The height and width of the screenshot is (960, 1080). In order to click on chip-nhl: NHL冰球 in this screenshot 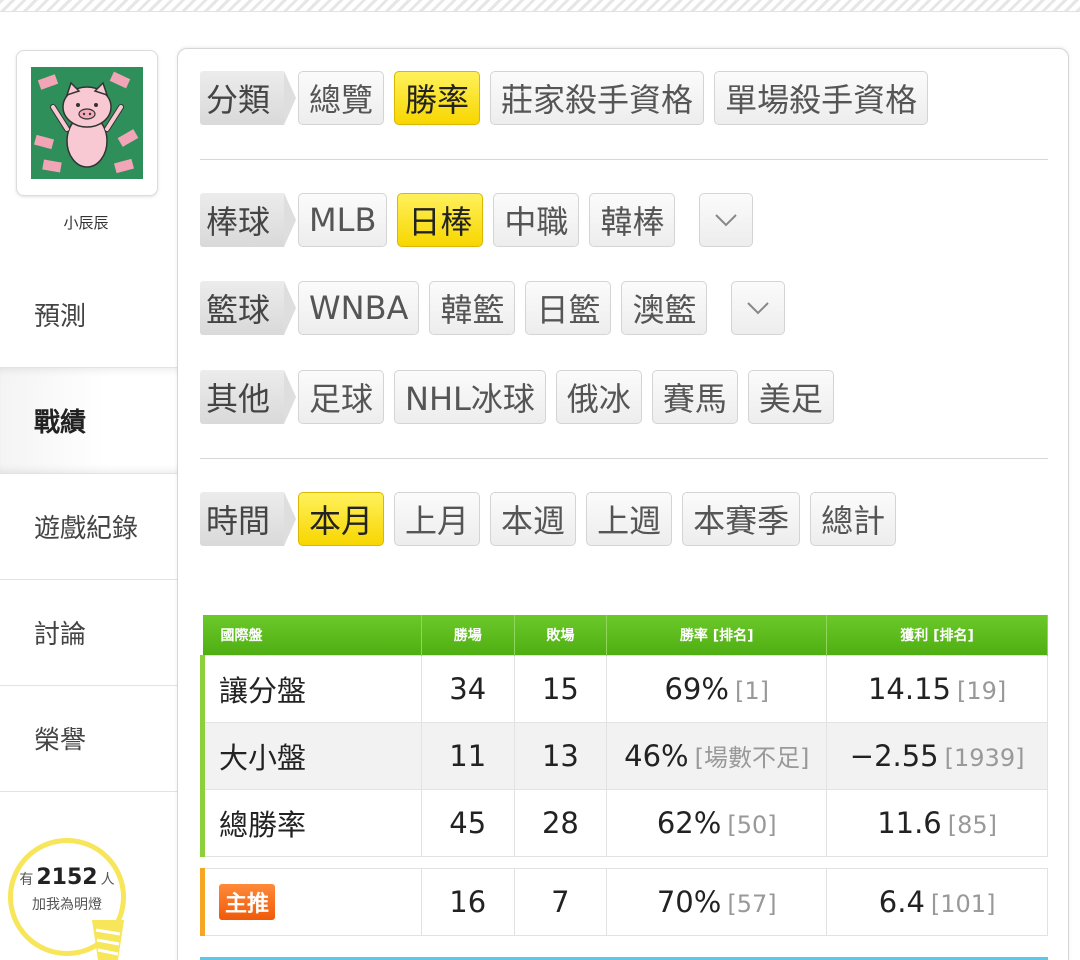, I will do `click(470, 397)`.